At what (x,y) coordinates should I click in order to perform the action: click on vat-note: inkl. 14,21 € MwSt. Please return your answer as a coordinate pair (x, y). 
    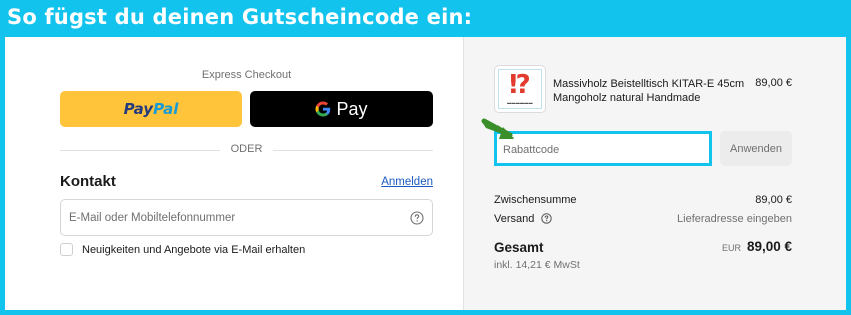
    Looking at the image, I should click on (537, 265).